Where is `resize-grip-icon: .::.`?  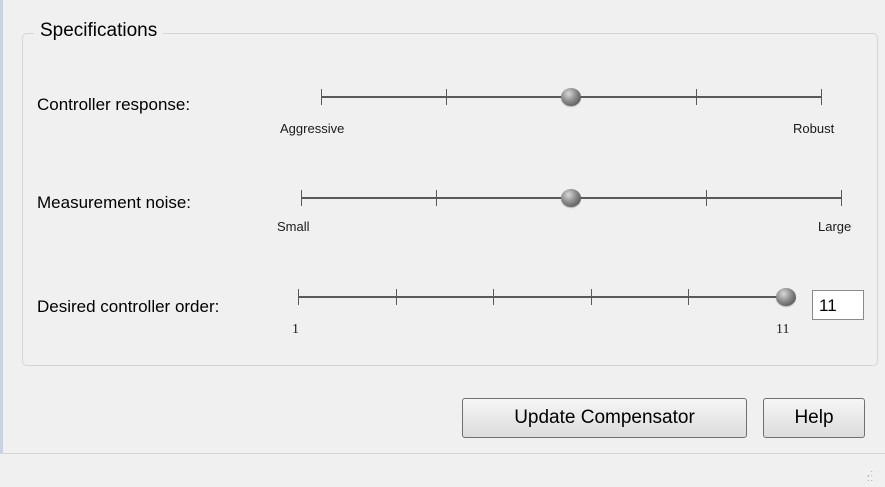 resize-grip-icon: .::. is located at coordinates (872, 476).